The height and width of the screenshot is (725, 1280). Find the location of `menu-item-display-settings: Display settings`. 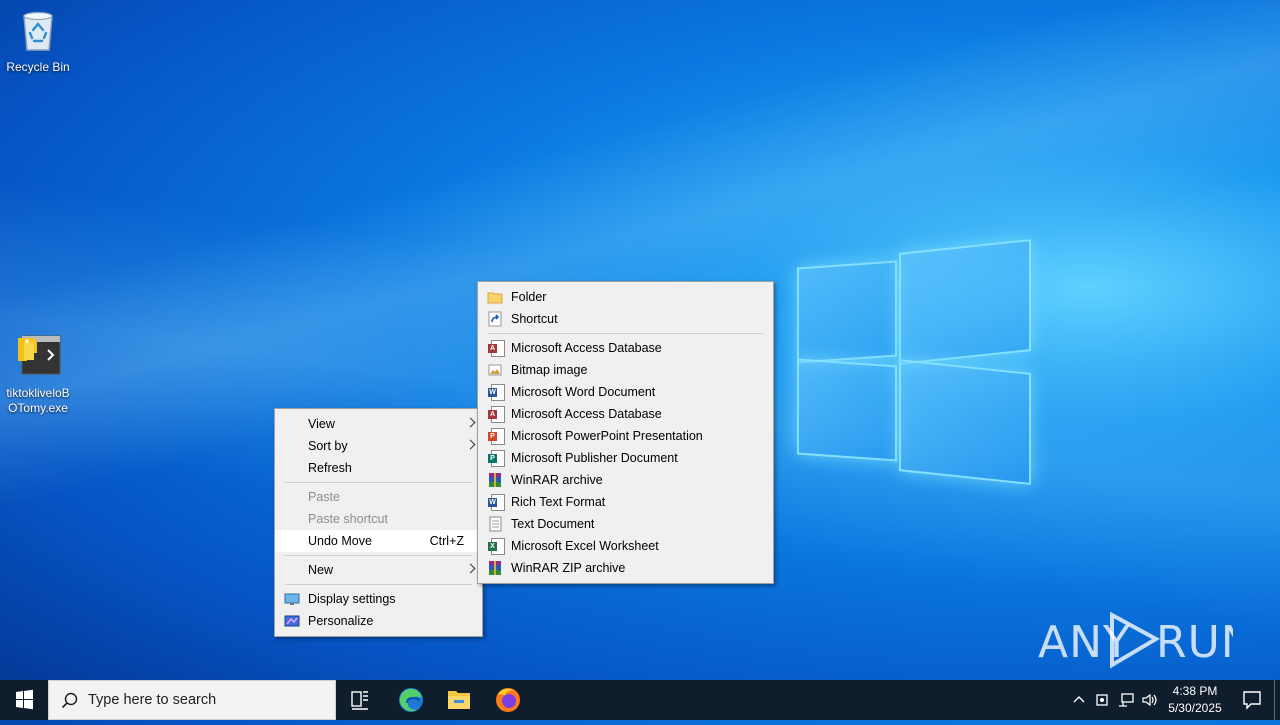

menu-item-display-settings: Display settings is located at coordinates (378, 599).